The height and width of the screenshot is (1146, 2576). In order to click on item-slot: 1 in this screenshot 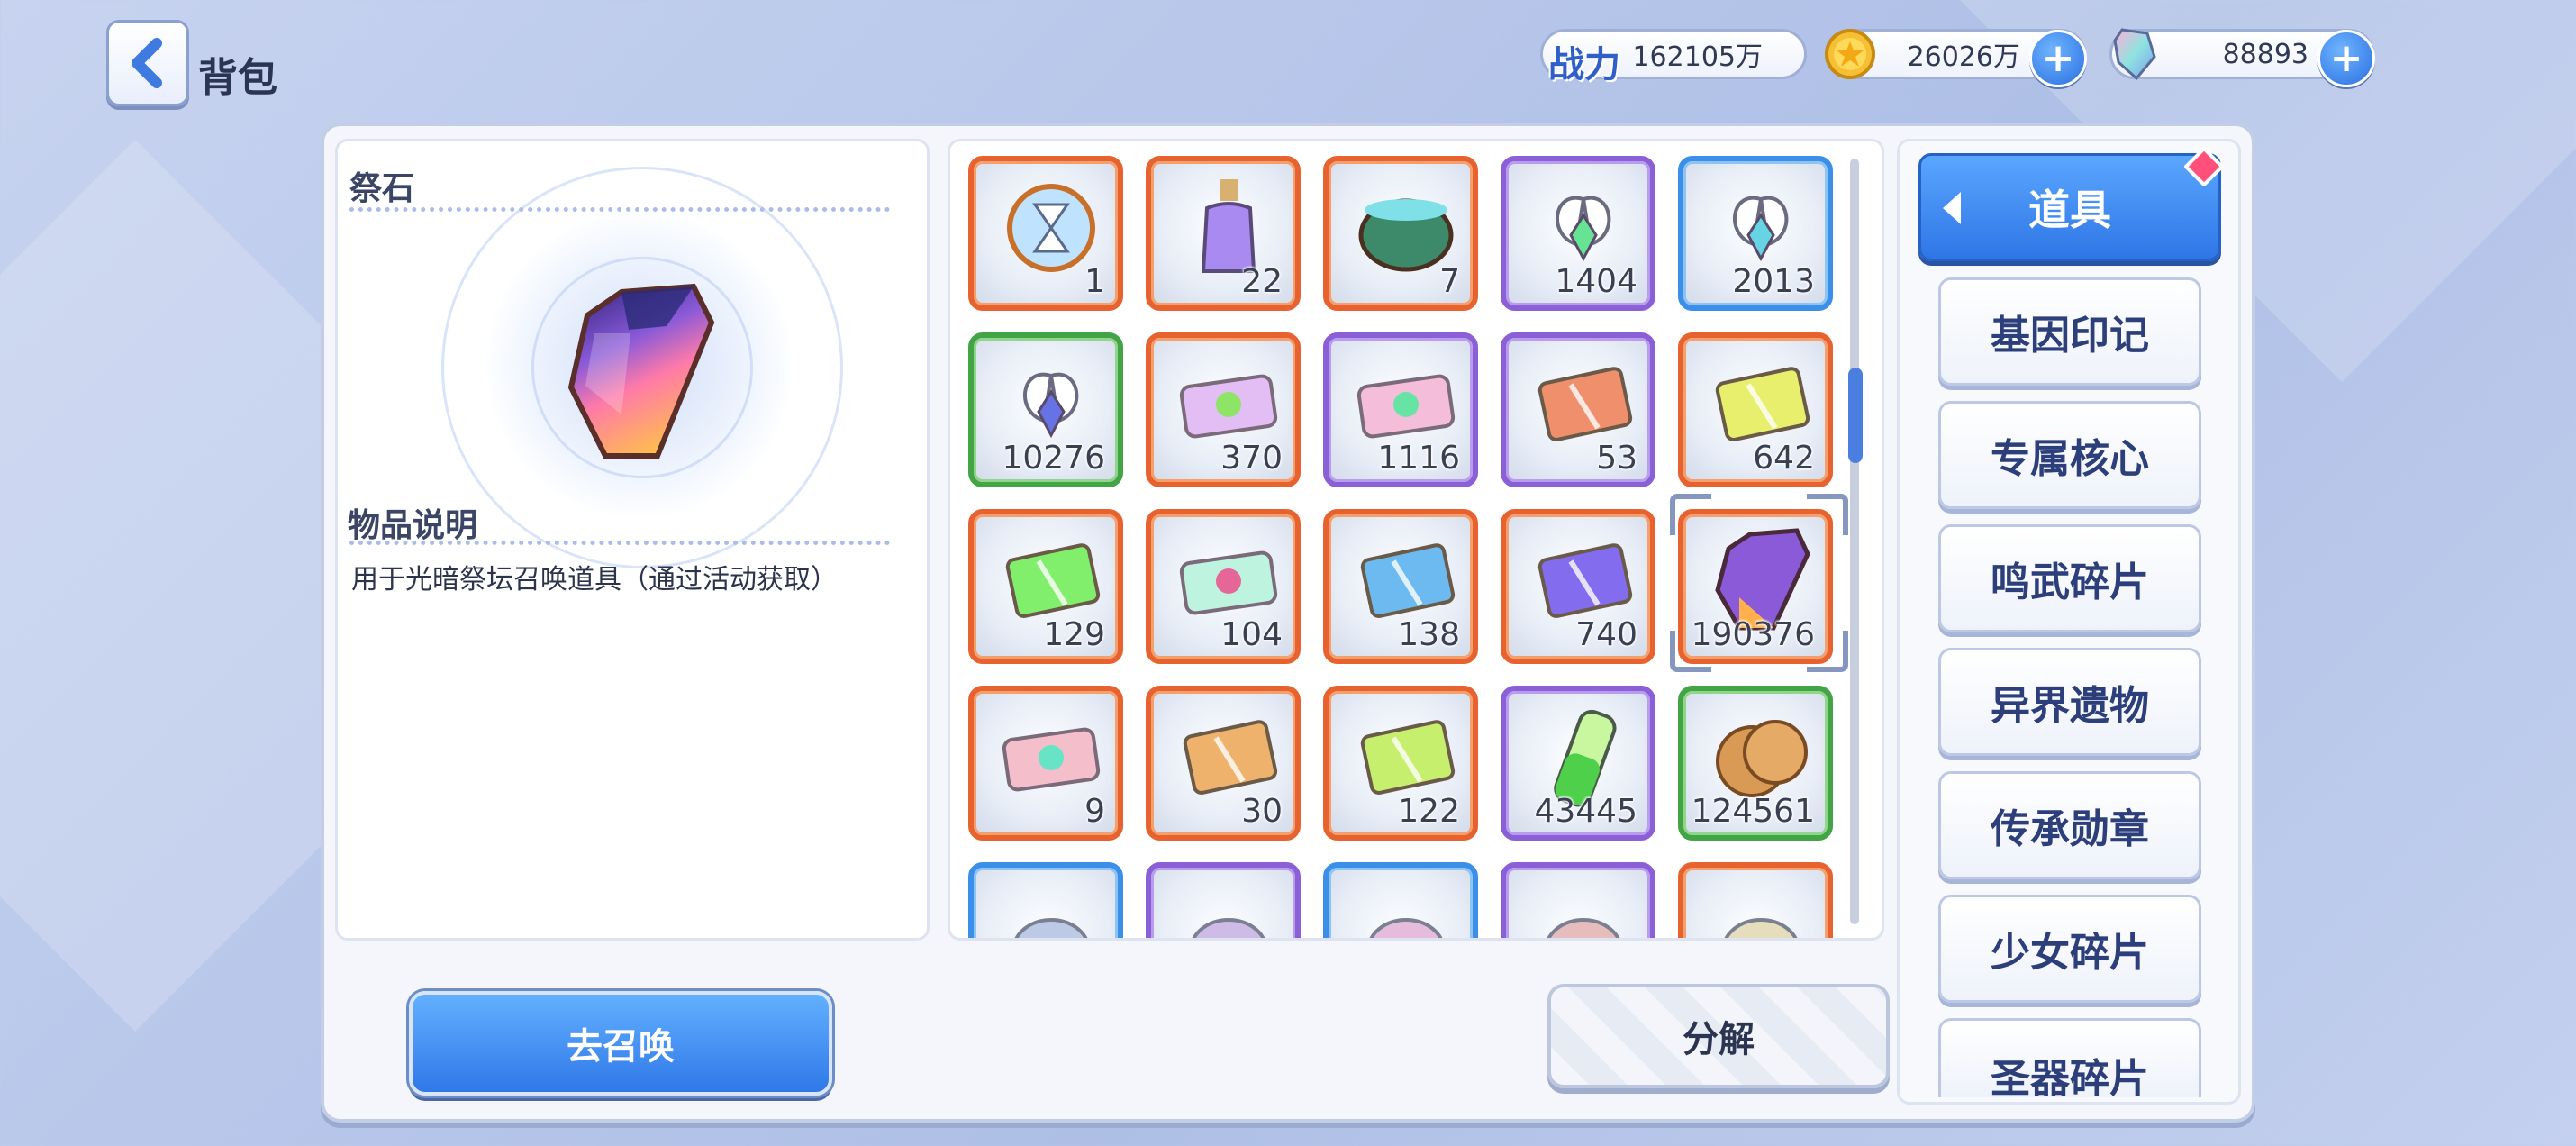, I will do `click(1045, 233)`.